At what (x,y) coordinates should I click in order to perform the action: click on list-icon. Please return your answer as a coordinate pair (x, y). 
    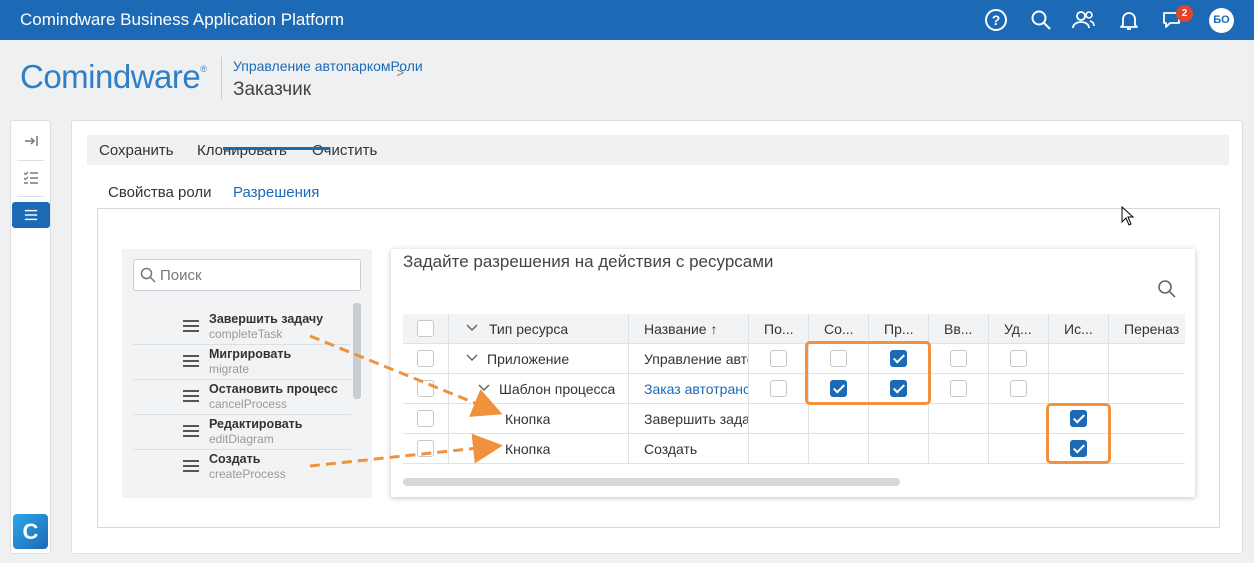
    Looking at the image, I should click on (31, 215).